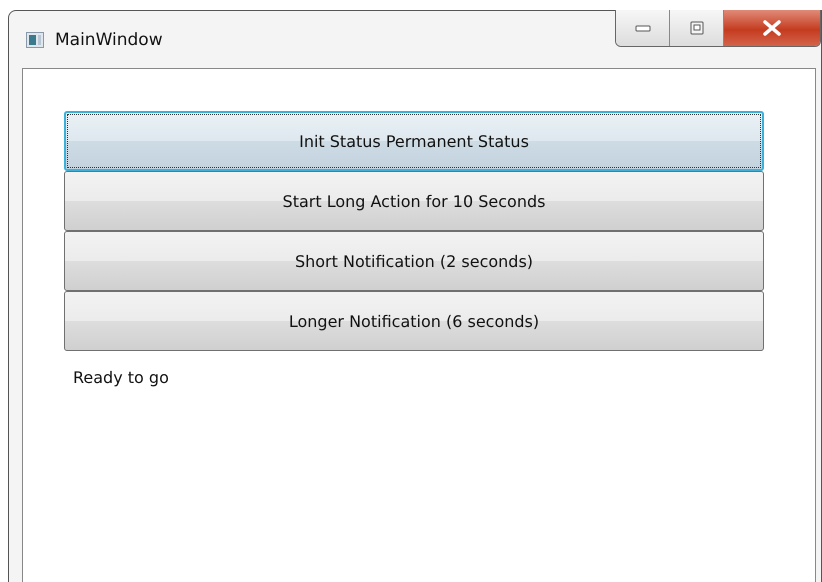 The image size is (822, 582). I want to click on maximize-button, so click(697, 28).